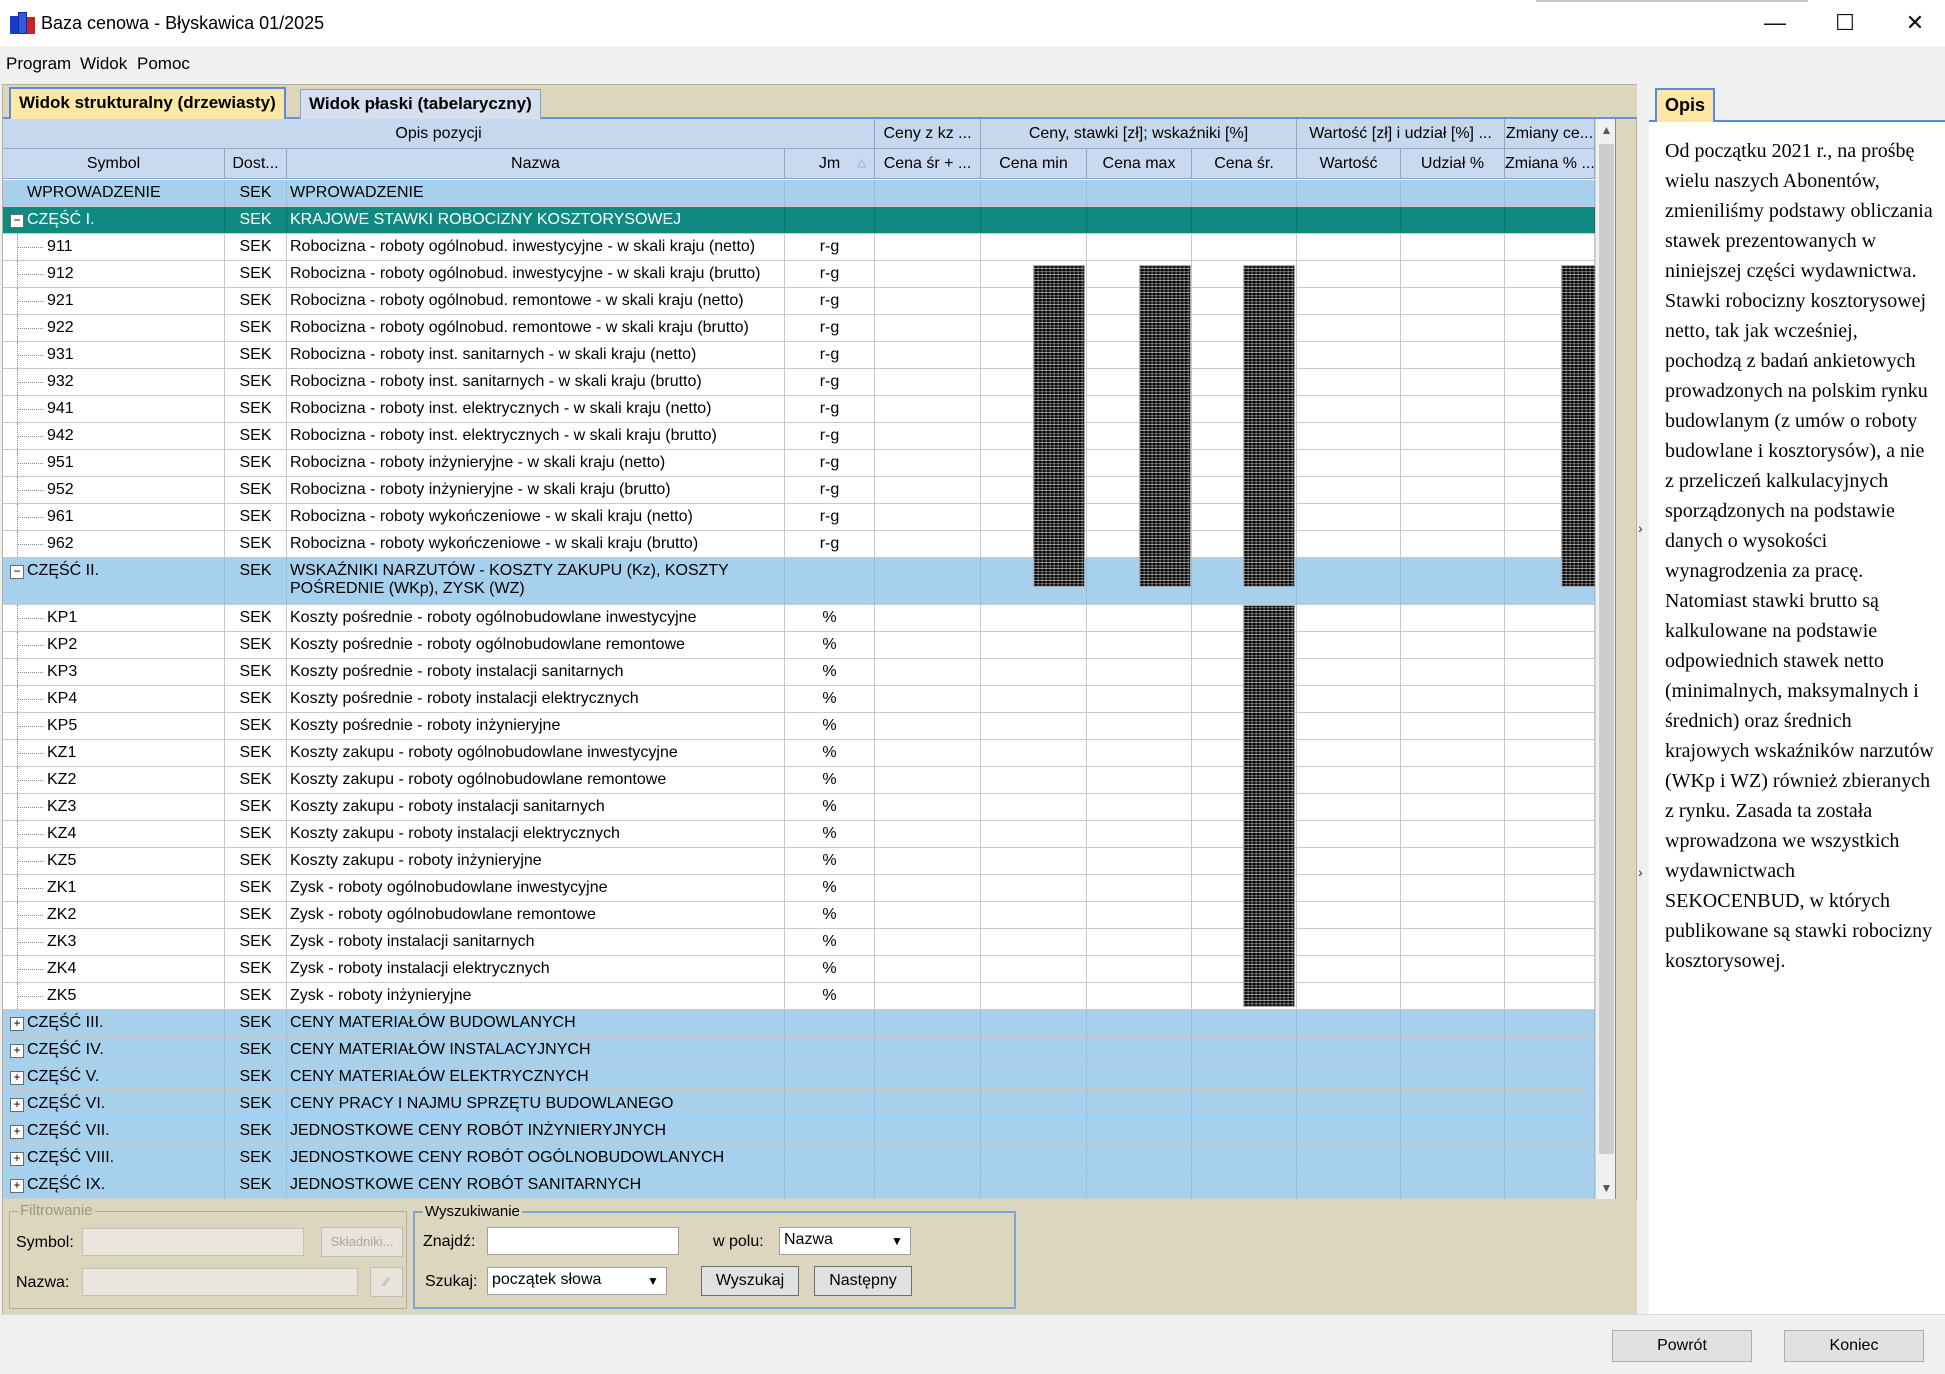 This screenshot has width=1945, height=1374. I want to click on close-app-button: Koniec, so click(1854, 1346).